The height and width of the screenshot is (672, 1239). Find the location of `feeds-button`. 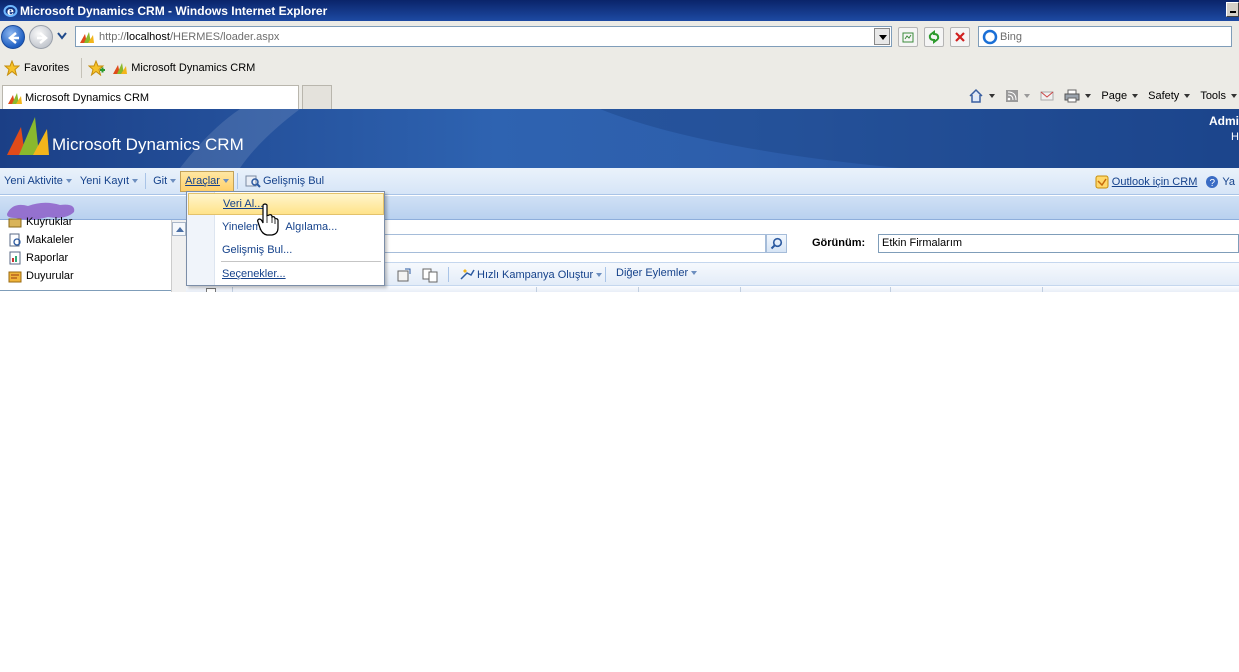

feeds-button is located at coordinates (1018, 96).